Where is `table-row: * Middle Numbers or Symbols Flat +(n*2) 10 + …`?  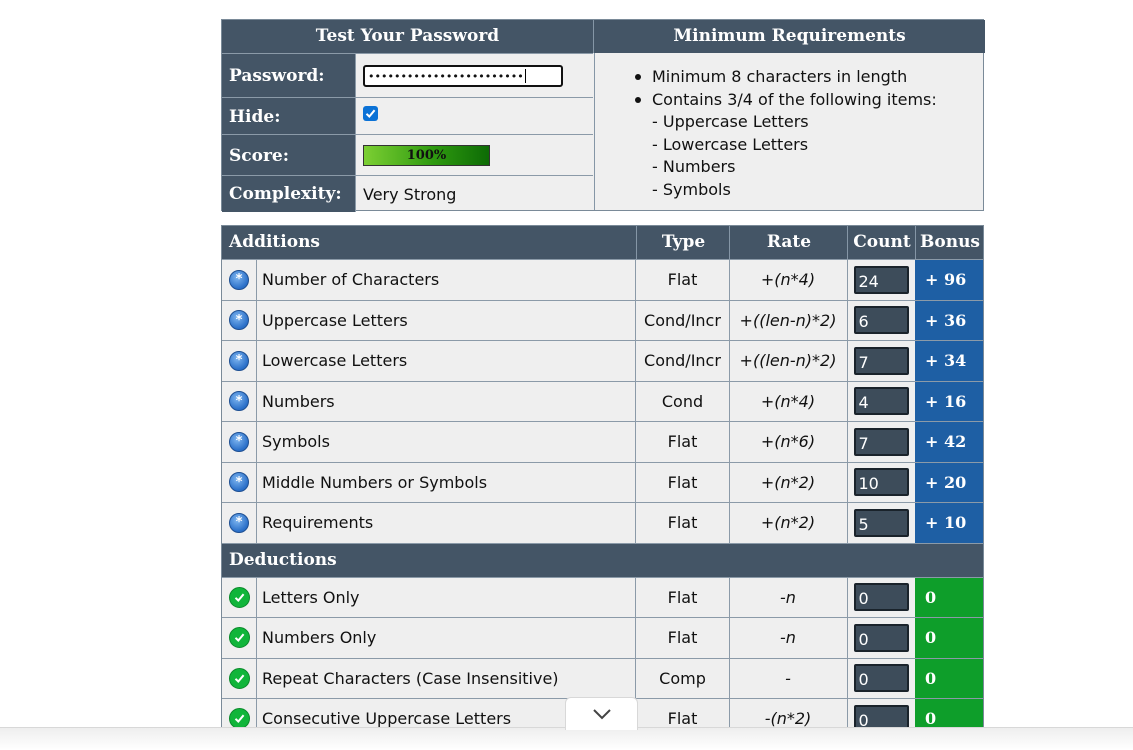
table-row: * Middle Numbers or Symbols Flat +(n*2) 10 + … is located at coordinates (602, 482).